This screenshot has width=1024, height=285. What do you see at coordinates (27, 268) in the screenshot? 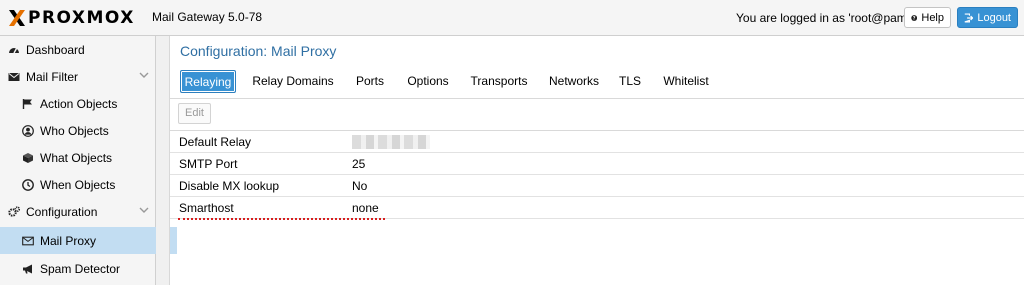
I see `bullhorn-icon` at bounding box center [27, 268].